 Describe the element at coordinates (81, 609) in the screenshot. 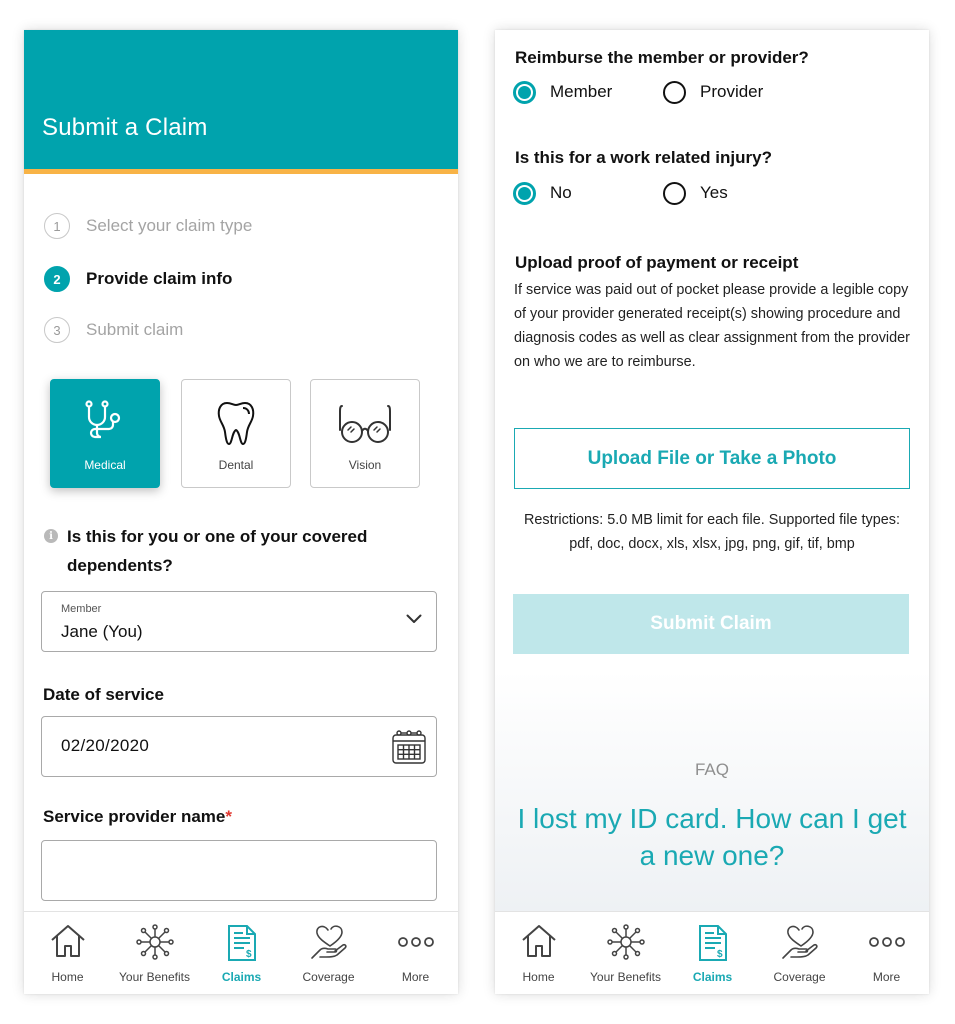

I see `member-select-caption: Member` at that location.